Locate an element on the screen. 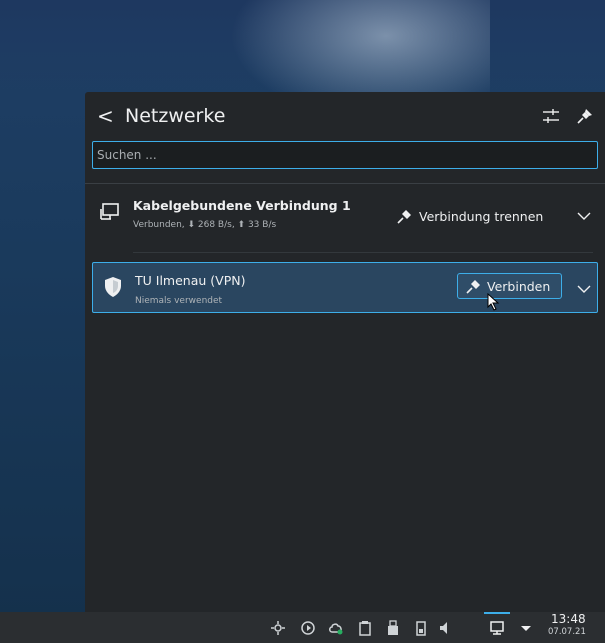 The height and width of the screenshot is (643, 605). connect-plug-icon is located at coordinates (473, 287).